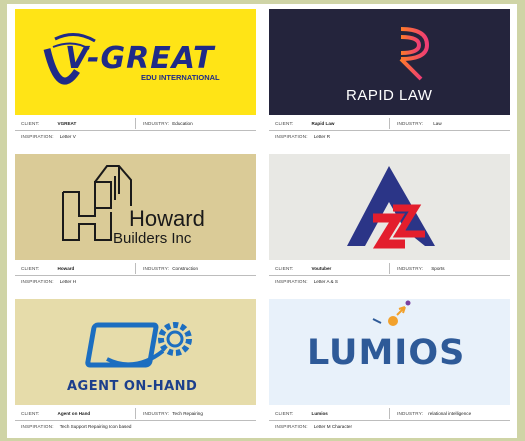 This screenshot has width=525, height=441. What do you see at coordinates (322, 136) in the screenshot?
I see `inspiration-value: Letter R` at bounding box center [322, 136].